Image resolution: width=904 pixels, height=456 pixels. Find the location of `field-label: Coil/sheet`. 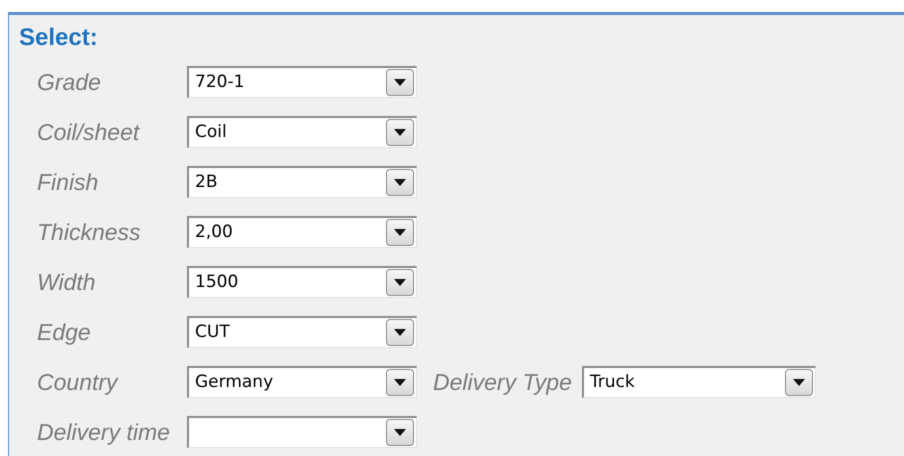

field-label: Coil/sheet is located at coordinates (88, 132).